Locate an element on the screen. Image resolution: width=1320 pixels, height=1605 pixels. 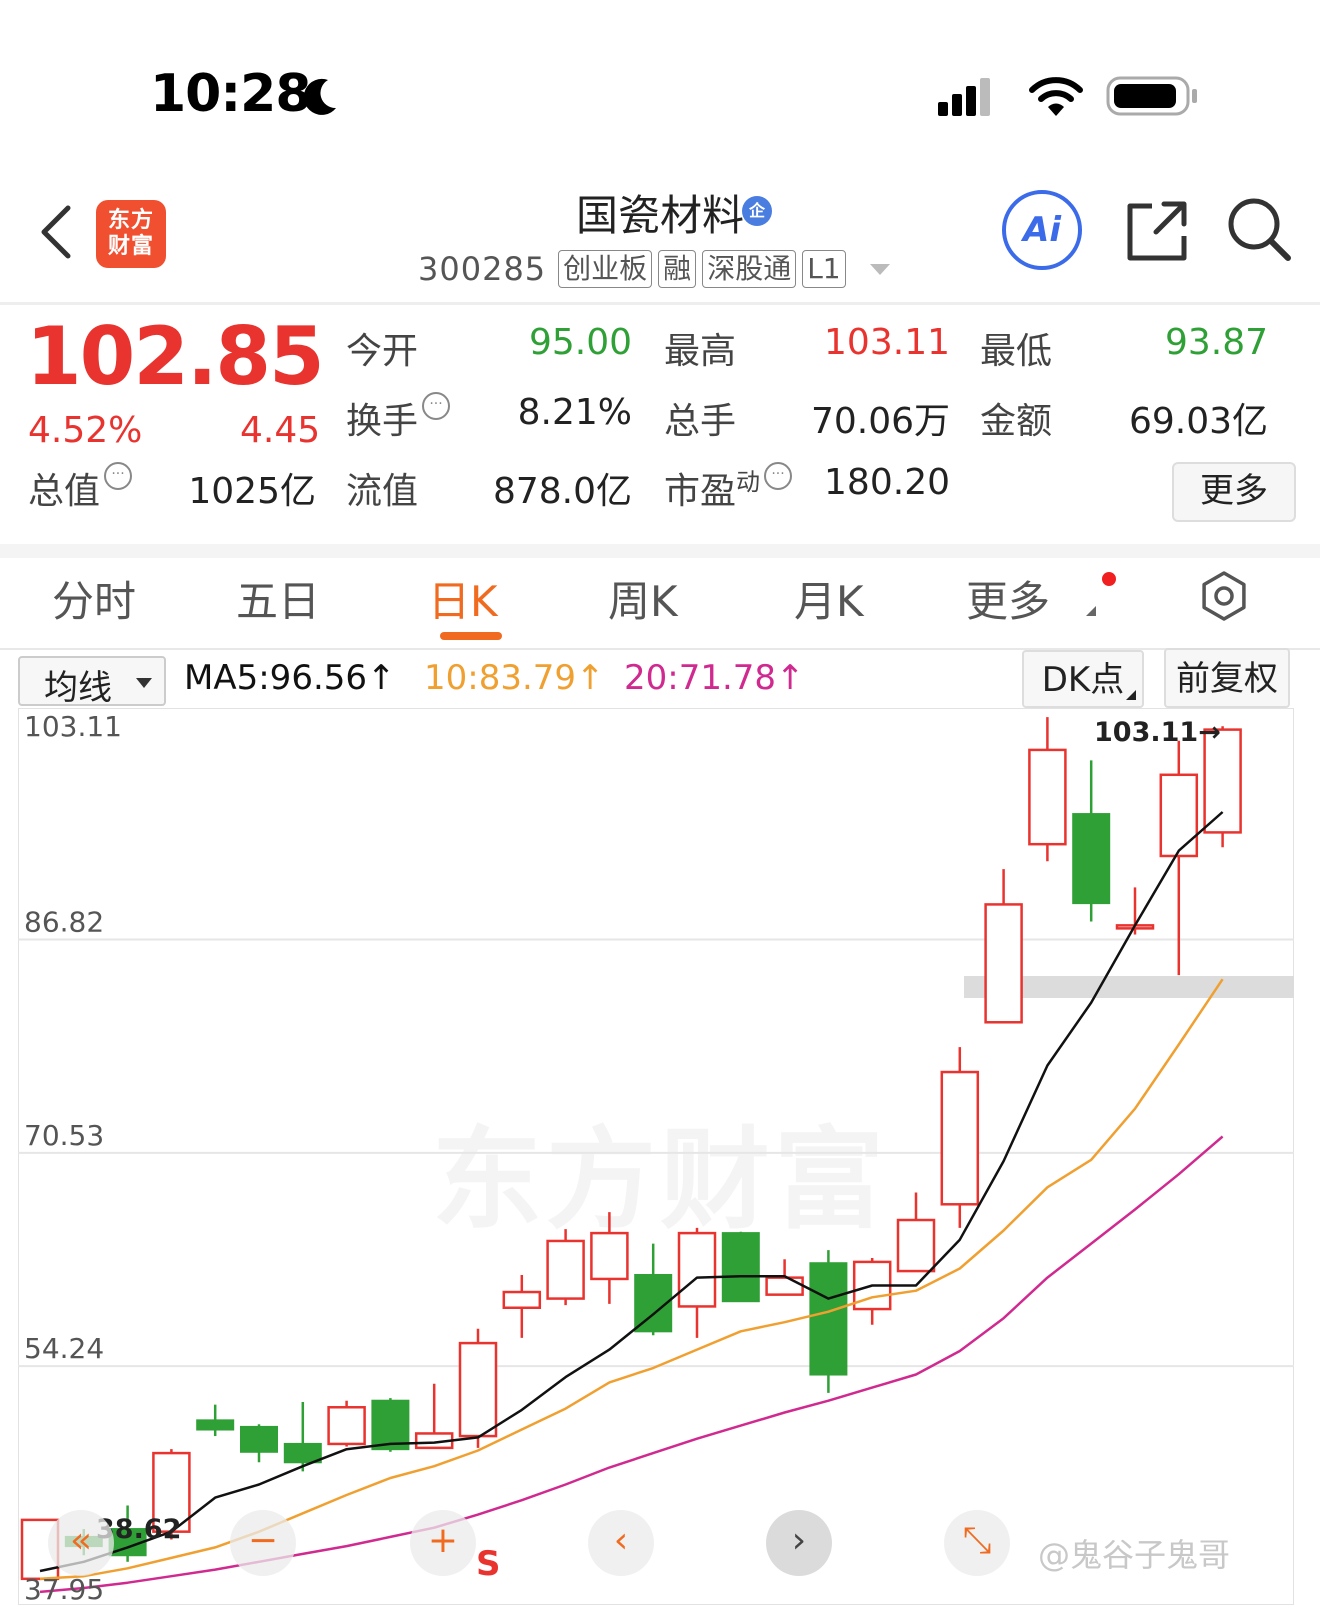
tab-more: 更多 is located at coordinates (1008, 598).